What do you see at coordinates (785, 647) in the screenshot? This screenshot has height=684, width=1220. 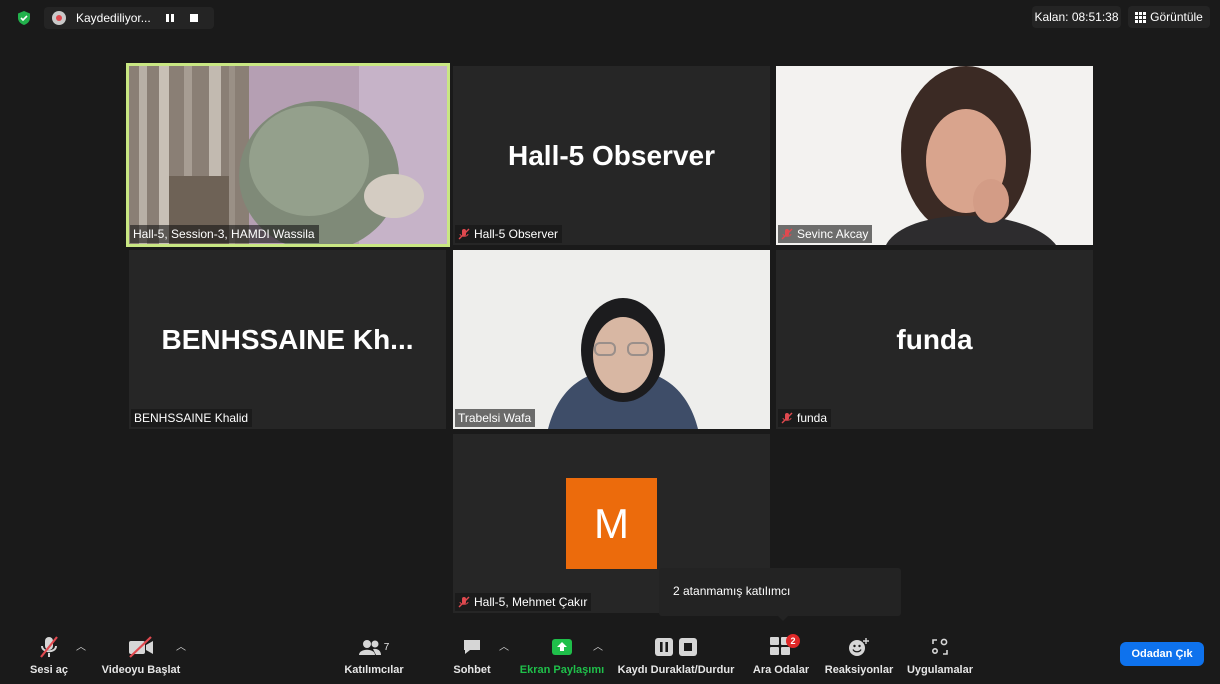 I see `breakout-icon-wrap: 2` at bounding box center [785, 647].